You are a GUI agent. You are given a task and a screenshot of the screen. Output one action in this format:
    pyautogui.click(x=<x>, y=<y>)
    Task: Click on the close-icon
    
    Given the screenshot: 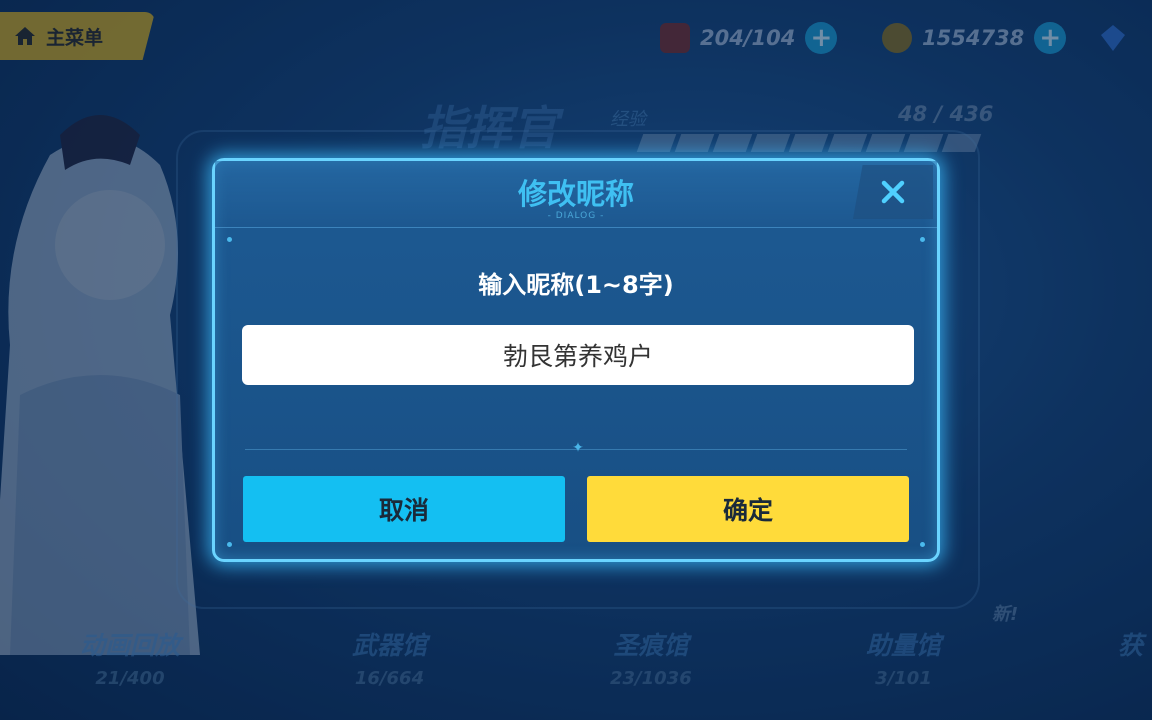 What is the action you would take?
    pyautogui.click(x=893, y=192)
    